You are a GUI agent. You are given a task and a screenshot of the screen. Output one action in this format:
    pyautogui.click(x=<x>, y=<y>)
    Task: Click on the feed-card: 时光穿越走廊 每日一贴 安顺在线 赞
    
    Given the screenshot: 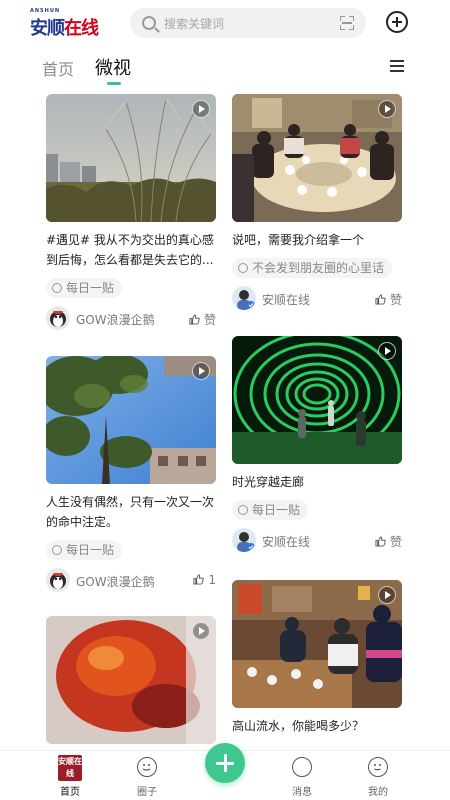 What is the action you would take?
    pyautogui.click(x=317, y=445)
    